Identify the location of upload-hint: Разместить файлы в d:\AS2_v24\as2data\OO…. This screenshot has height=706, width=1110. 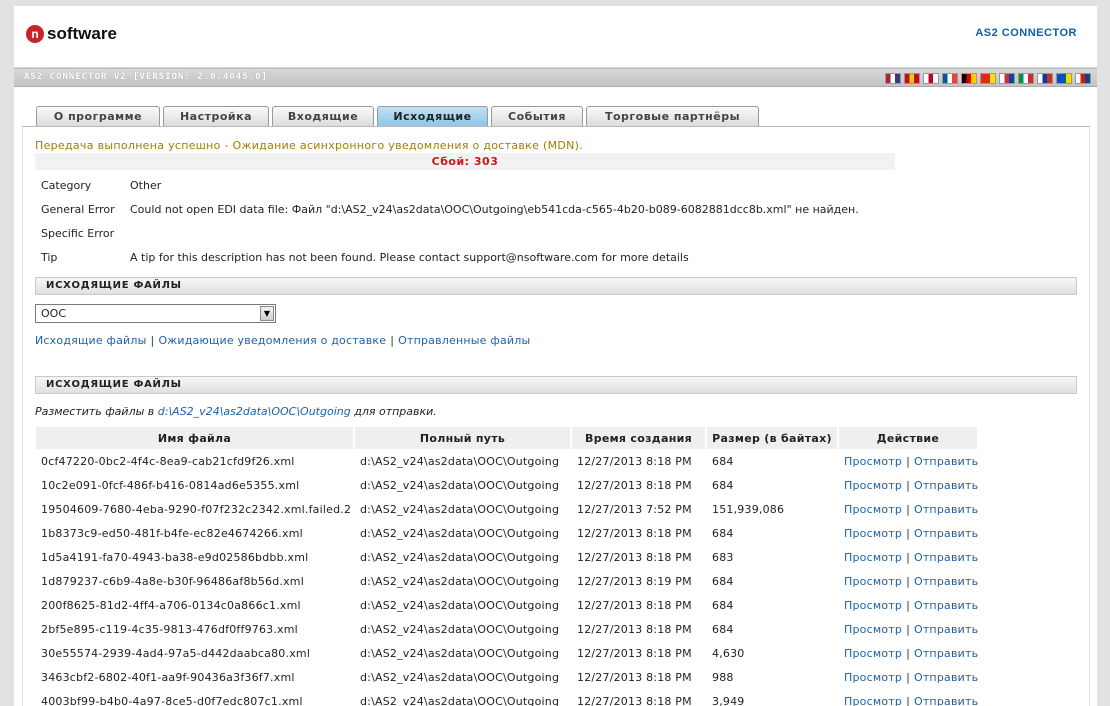
(236, 411).